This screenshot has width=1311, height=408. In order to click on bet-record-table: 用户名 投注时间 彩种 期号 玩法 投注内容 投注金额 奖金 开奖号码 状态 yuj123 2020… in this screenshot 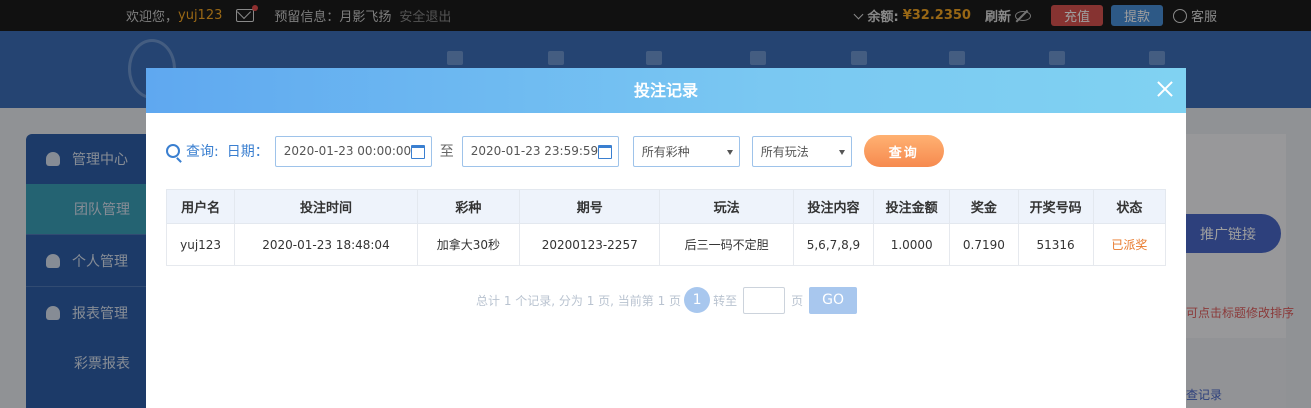, I will do `click(666, 227)`.